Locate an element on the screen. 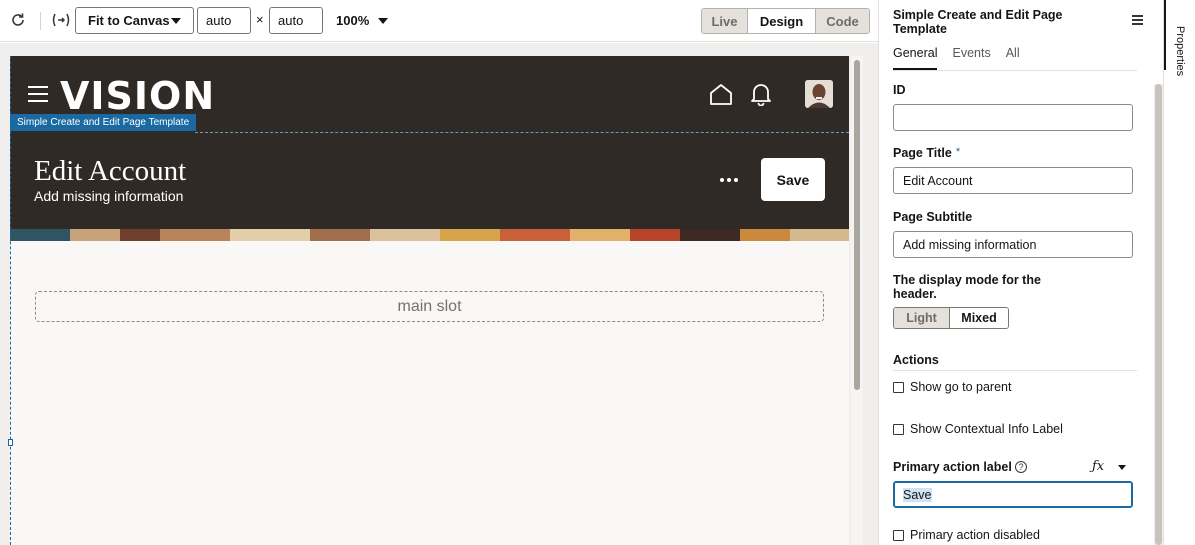 Image resolution: width=1195 pixels, height=545 pixels. primary-action-disabled-label: Primary action disabled is located at coordinates (975, 535).